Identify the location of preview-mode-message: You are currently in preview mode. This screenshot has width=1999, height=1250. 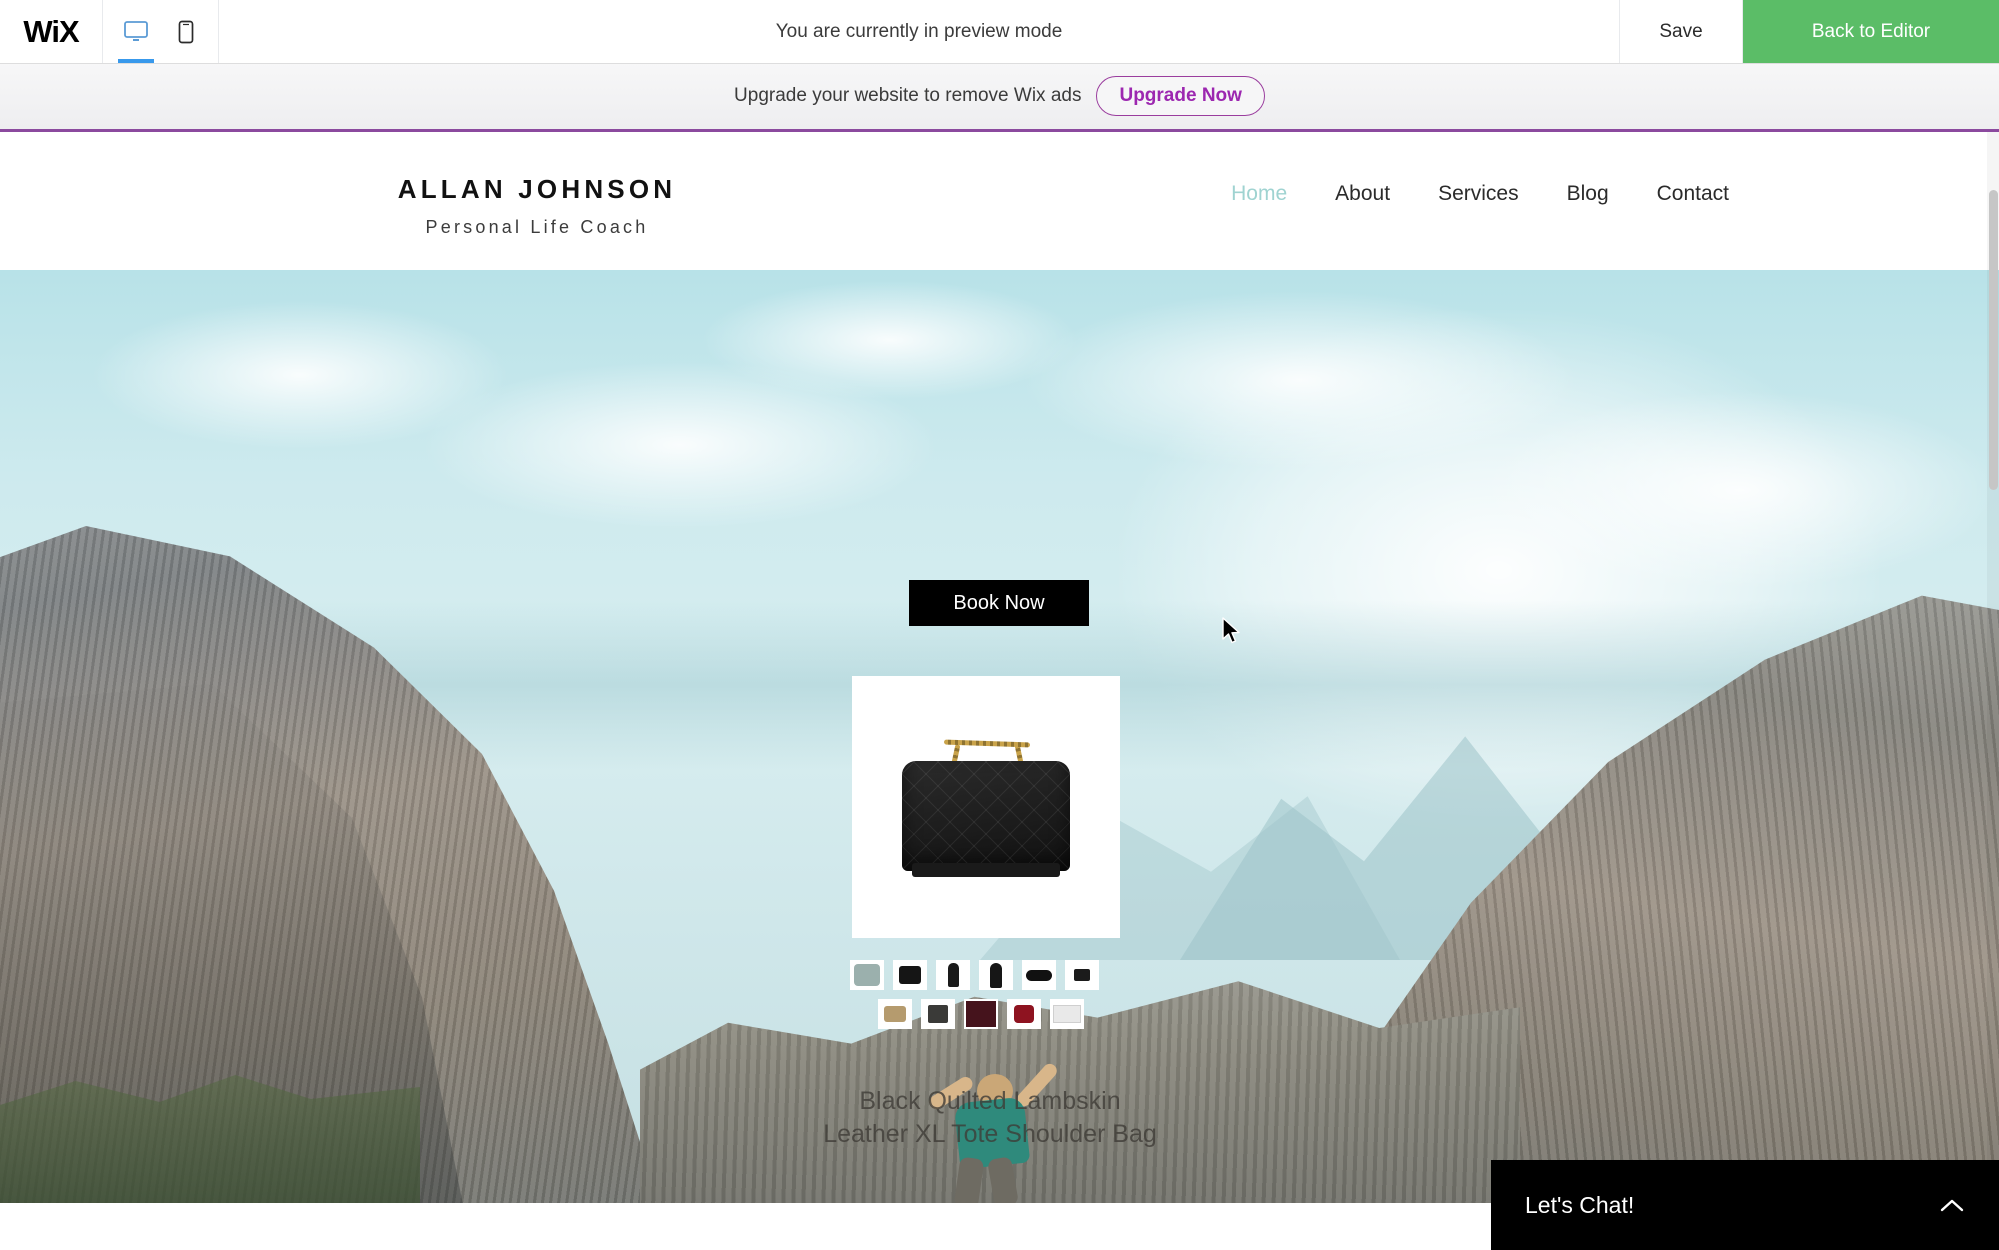
(919, 31).